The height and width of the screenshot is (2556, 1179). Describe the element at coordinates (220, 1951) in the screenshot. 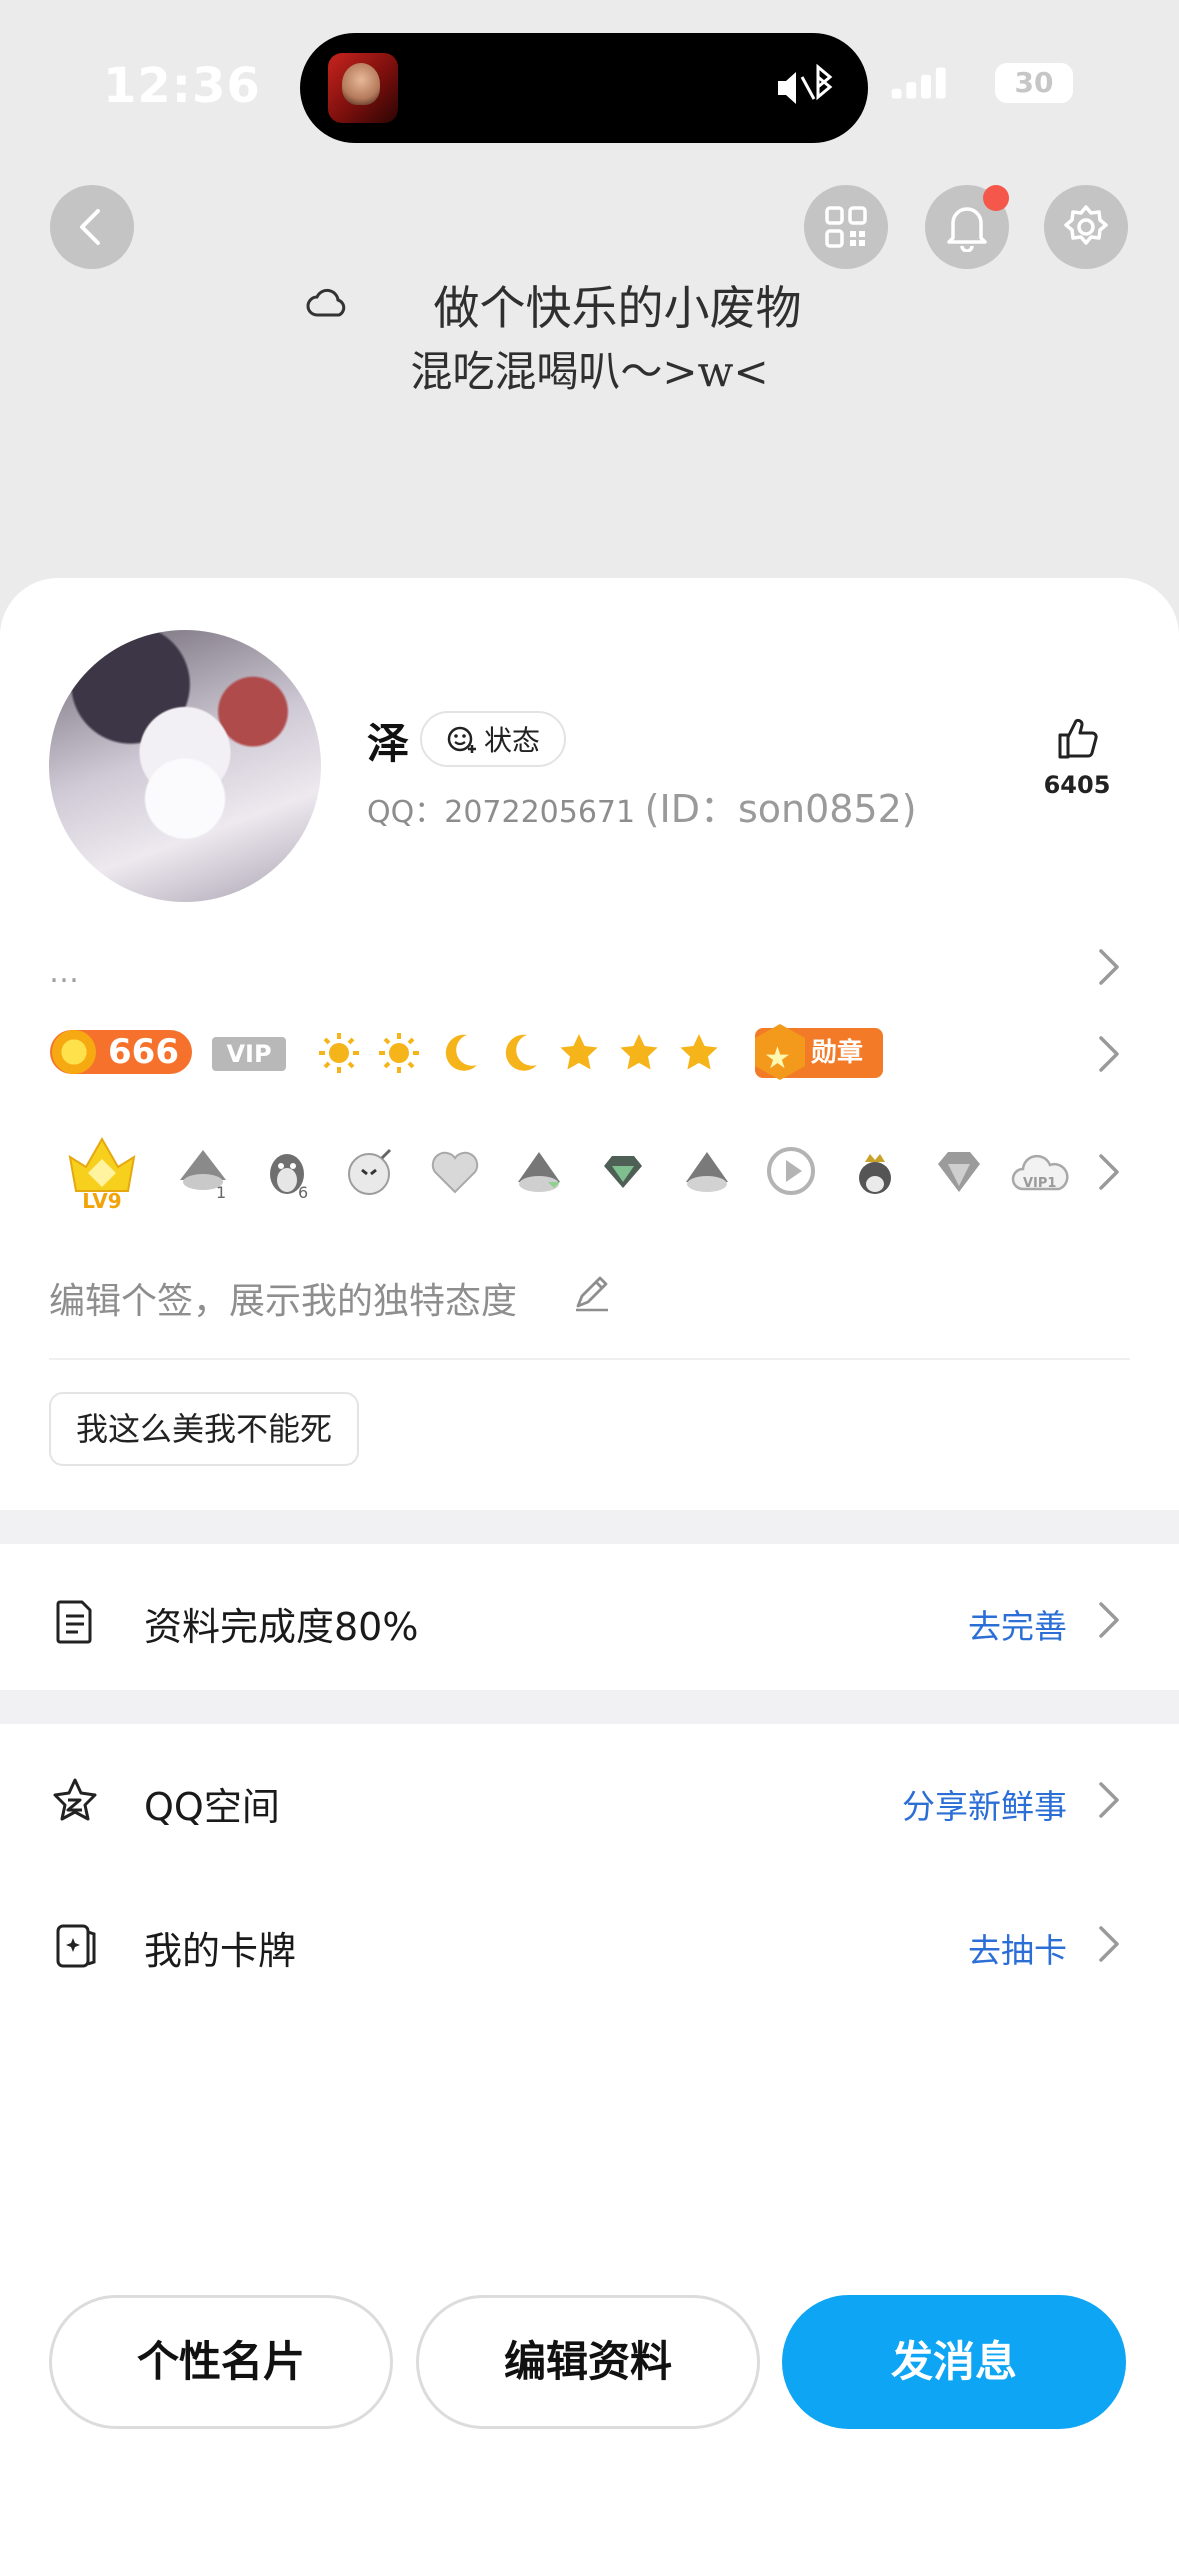

I see `my-cards-title: 我的卡牌` at that location.